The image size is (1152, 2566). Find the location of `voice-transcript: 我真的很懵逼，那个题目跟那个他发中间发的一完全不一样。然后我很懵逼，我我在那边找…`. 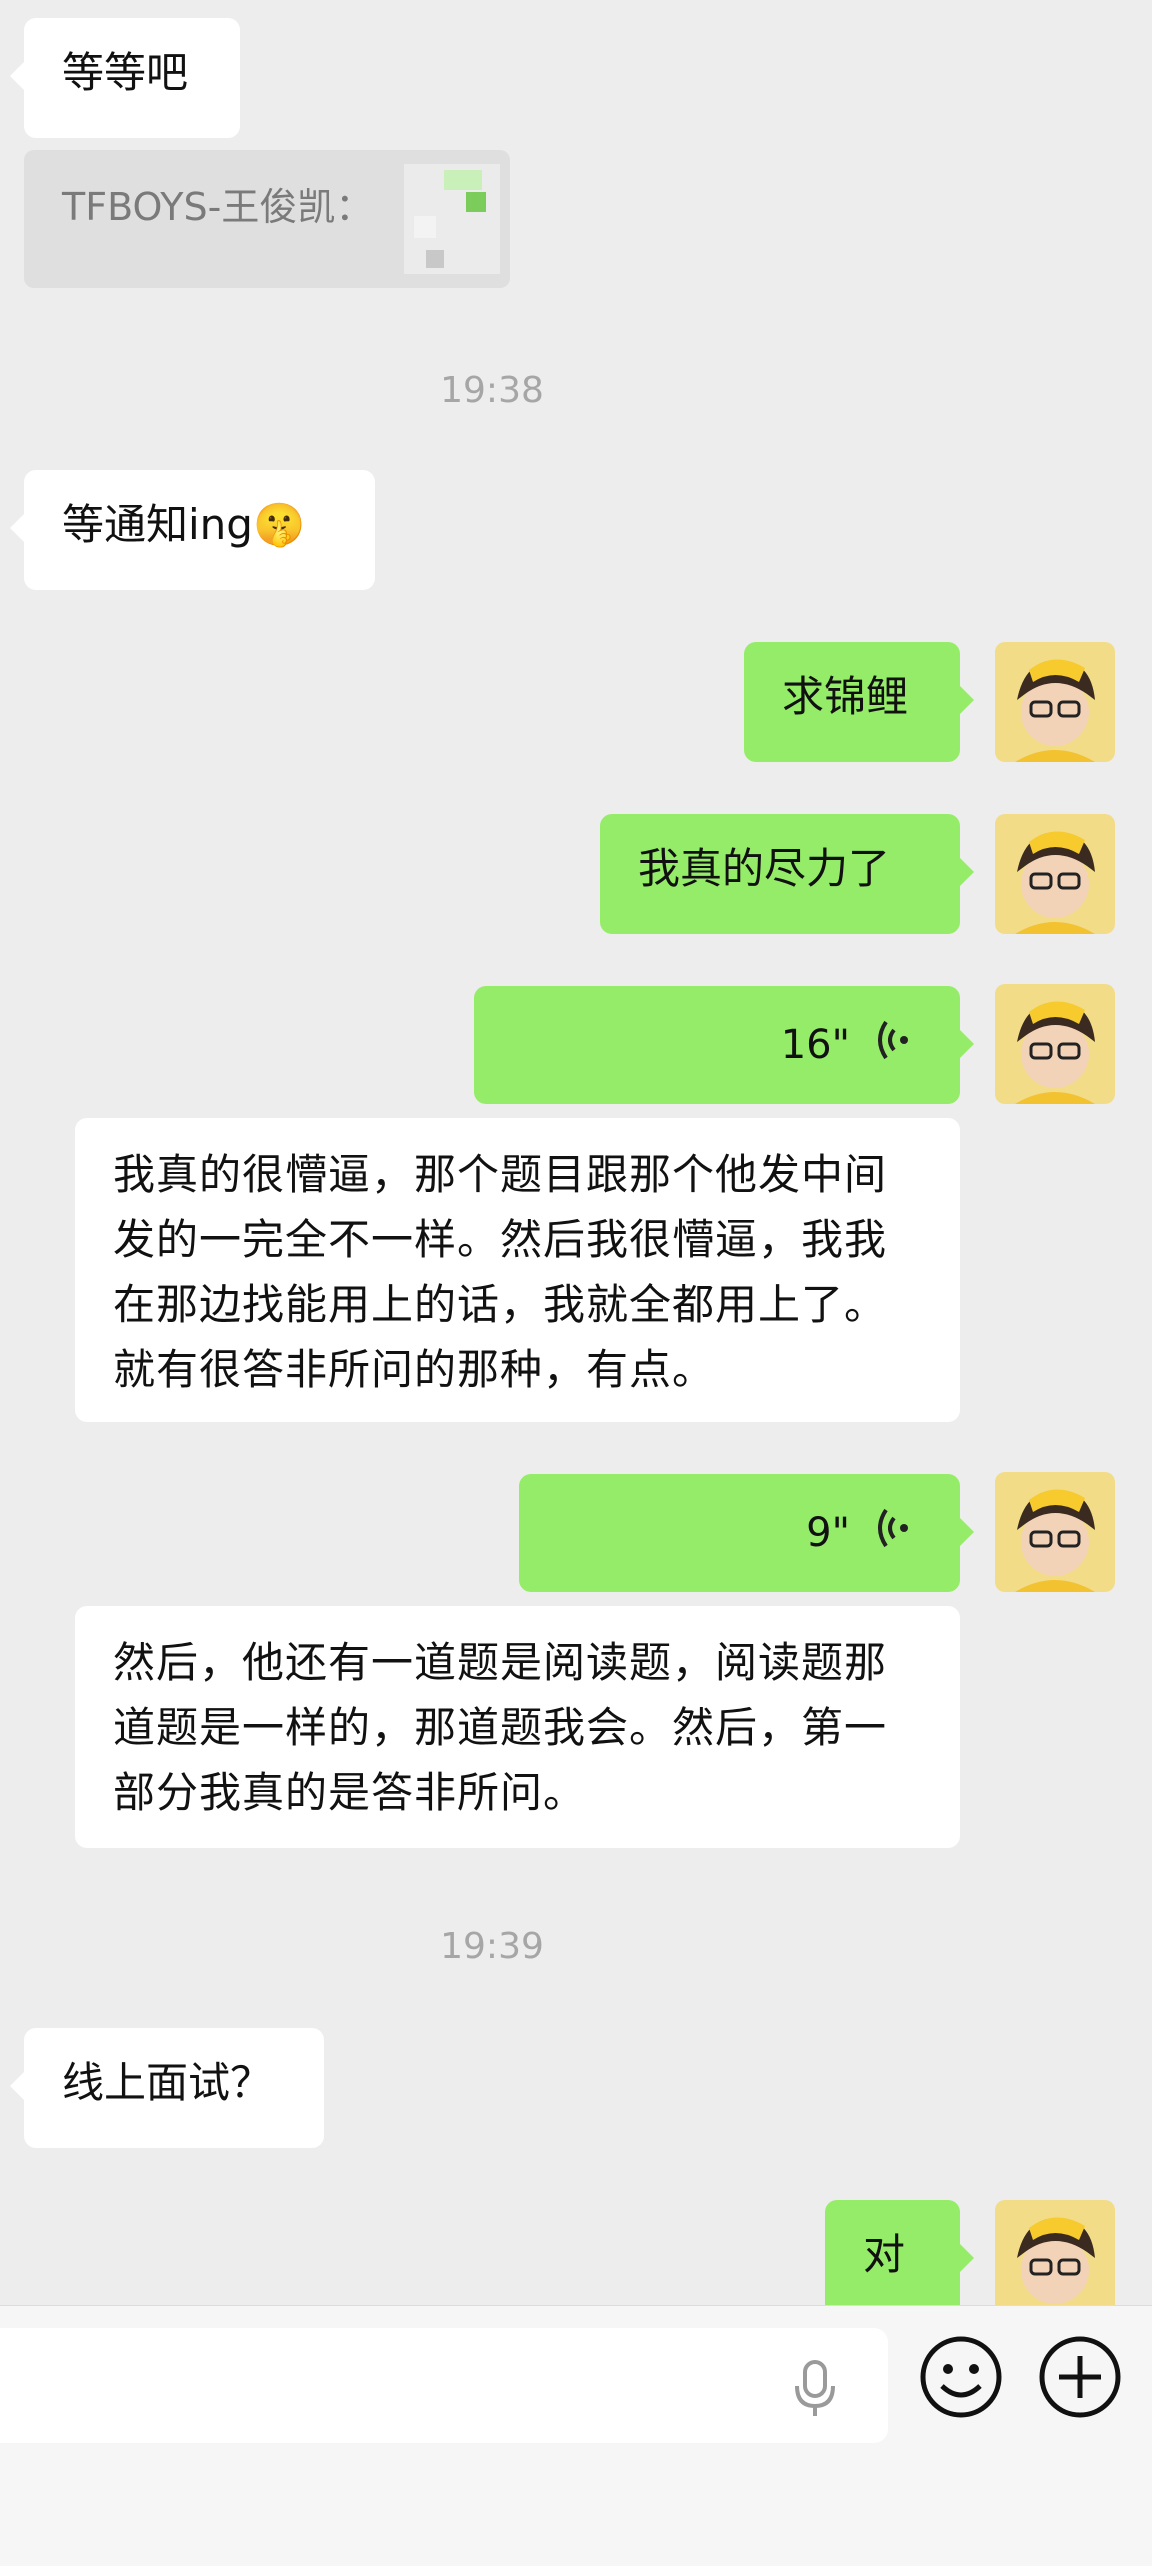

voice-transcript: 我真的很懵逼，那个题目跟那个他发中间发的一完全不一样。然后我很懵逼，我我在那边找… is located at coordinates (517, 1270).